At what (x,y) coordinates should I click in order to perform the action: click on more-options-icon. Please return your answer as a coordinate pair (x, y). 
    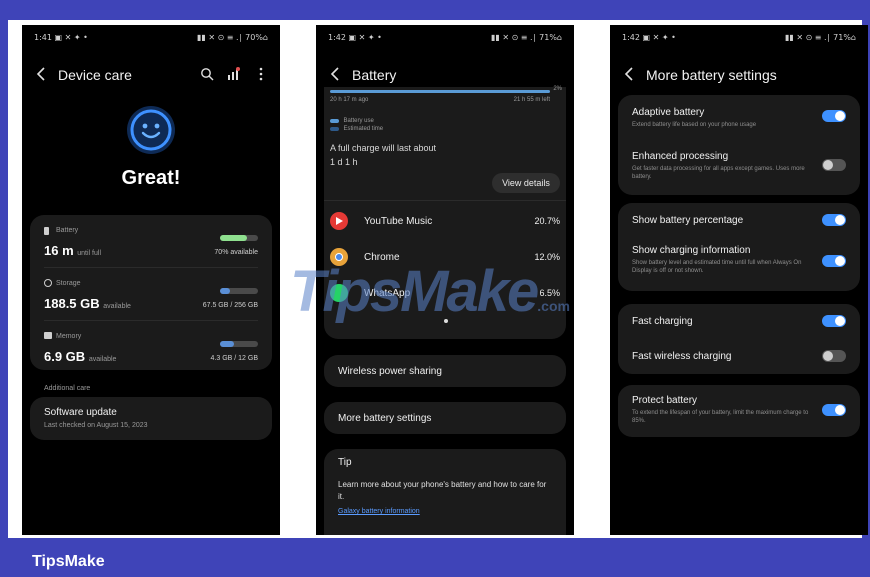
    Looking at the image, I should click on (261, 74).